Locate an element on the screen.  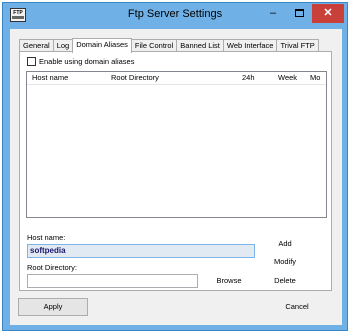
minimize-button: – is located at coordinates (273, 13).